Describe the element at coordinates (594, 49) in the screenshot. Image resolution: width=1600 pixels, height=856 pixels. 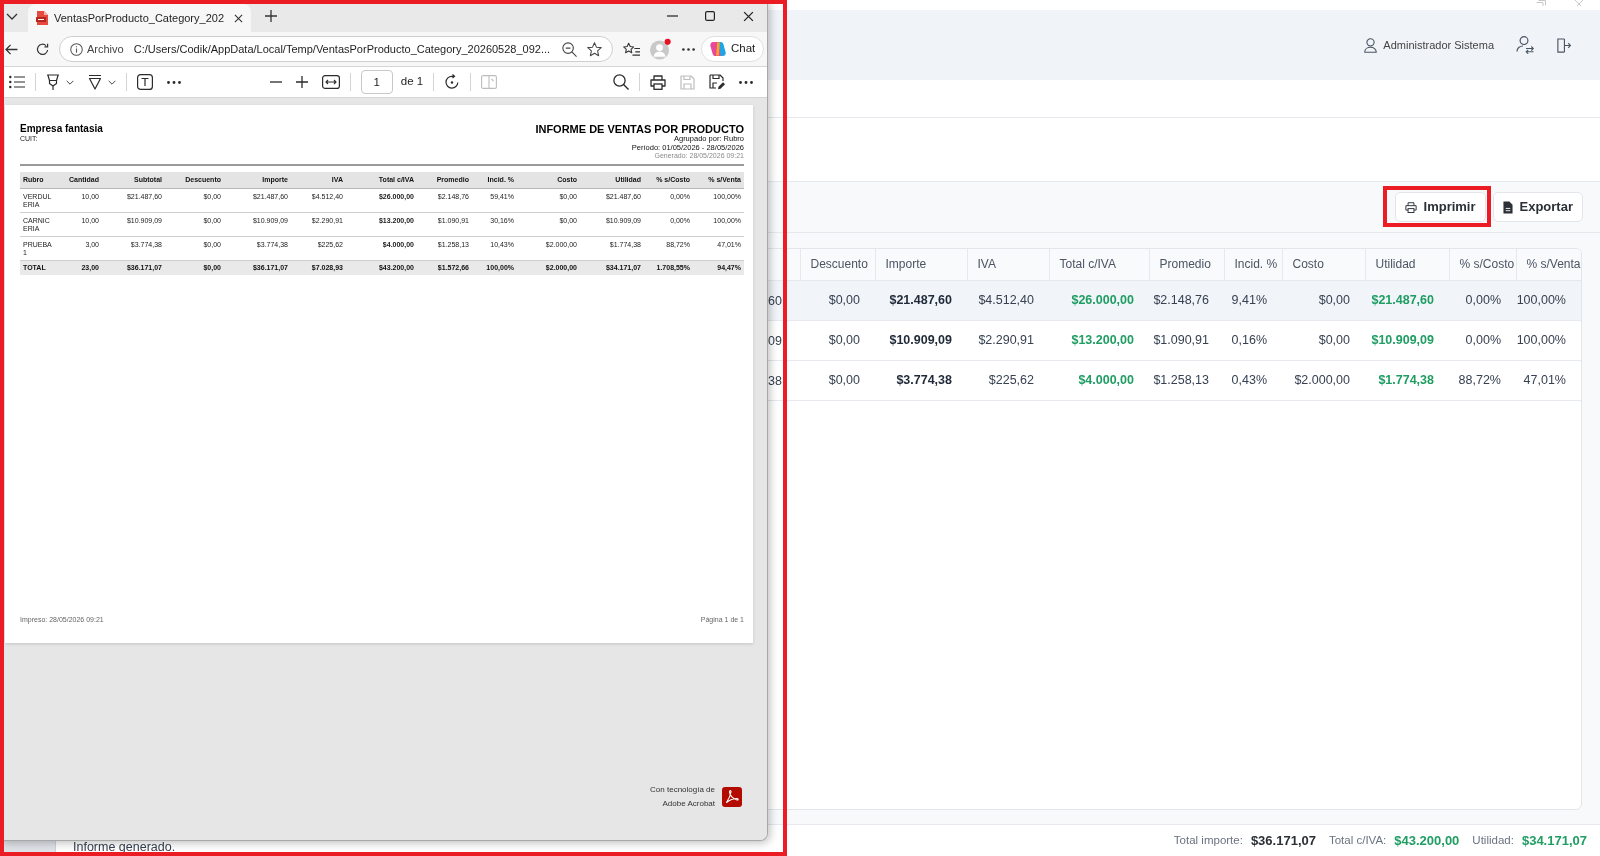
I see `star-icon` at that location.